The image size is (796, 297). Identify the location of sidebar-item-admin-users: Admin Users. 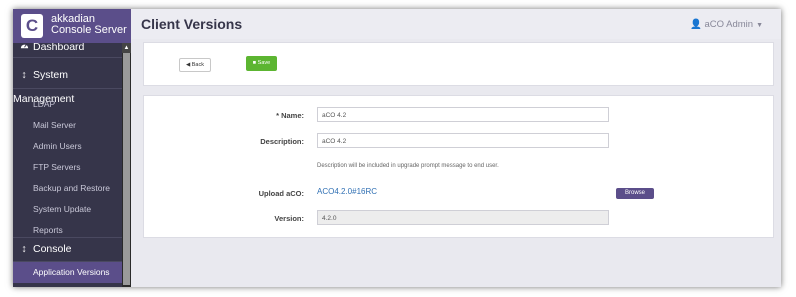
(67, 146).